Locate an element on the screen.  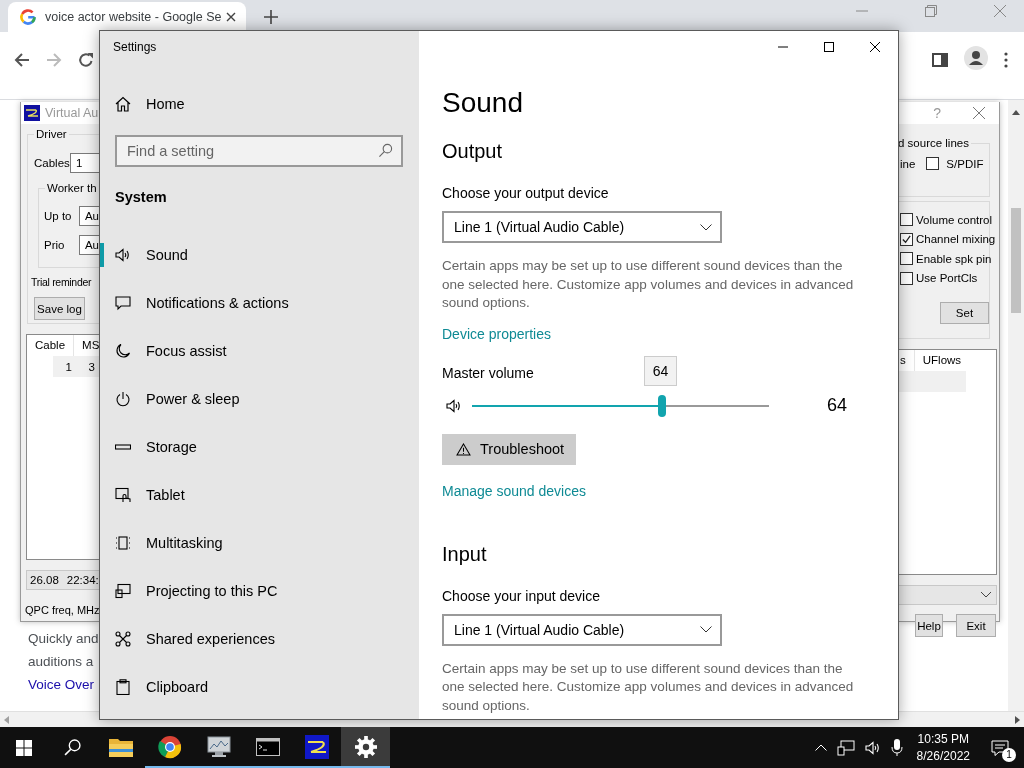
dialog-button: Exit is located at coordinates (976, 625).